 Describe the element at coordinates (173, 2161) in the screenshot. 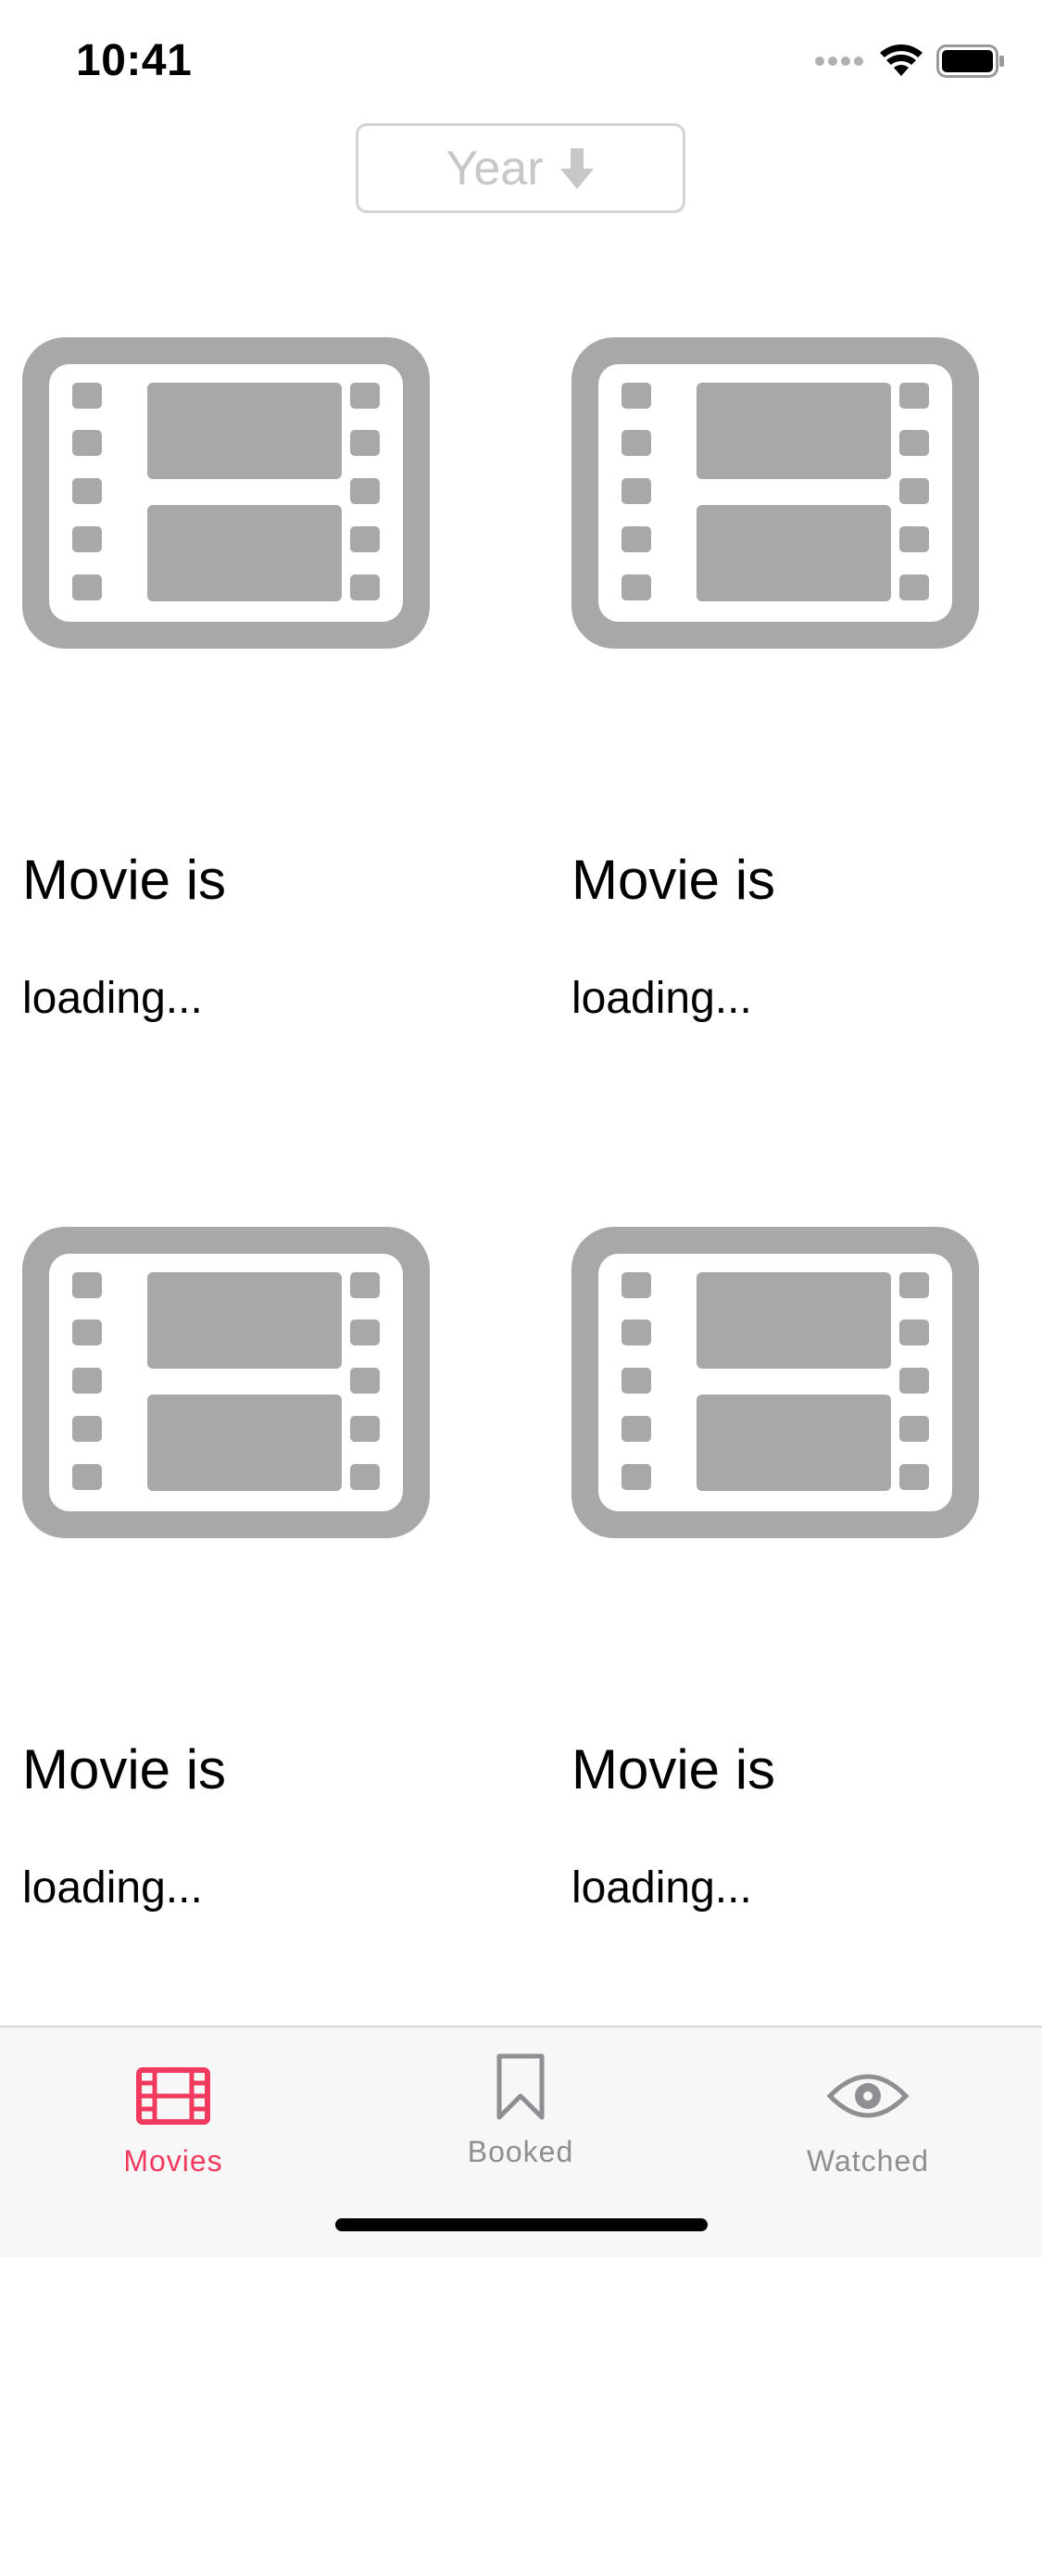

I see `tab-label: Movies` at that location.